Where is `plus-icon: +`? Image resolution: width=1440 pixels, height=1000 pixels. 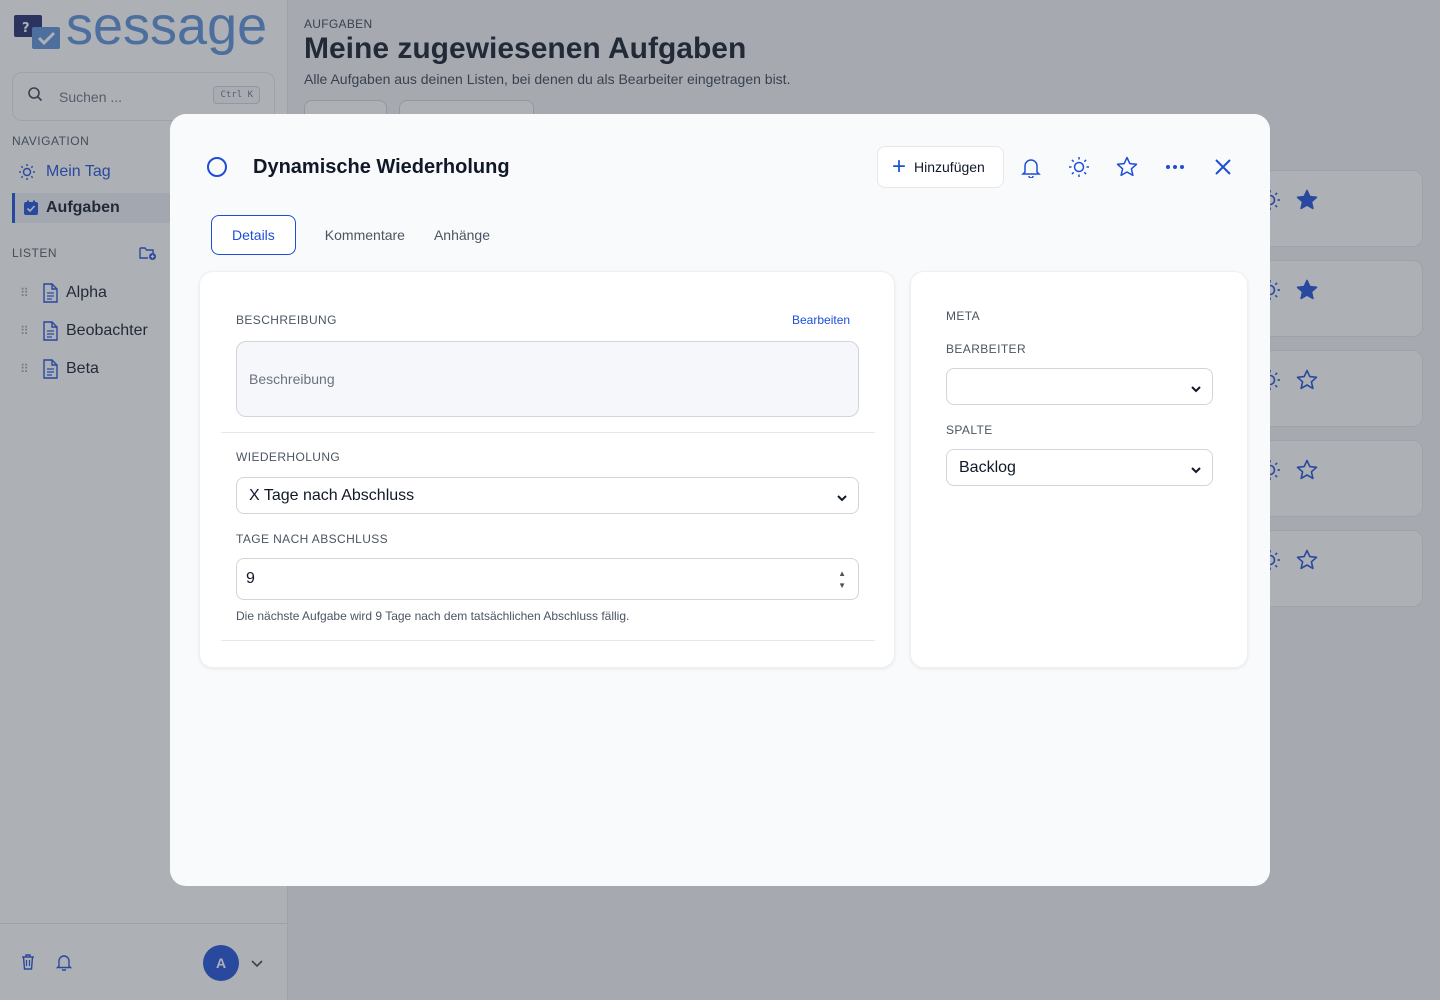
plus-icon: + is located at coordinates (899, 166).